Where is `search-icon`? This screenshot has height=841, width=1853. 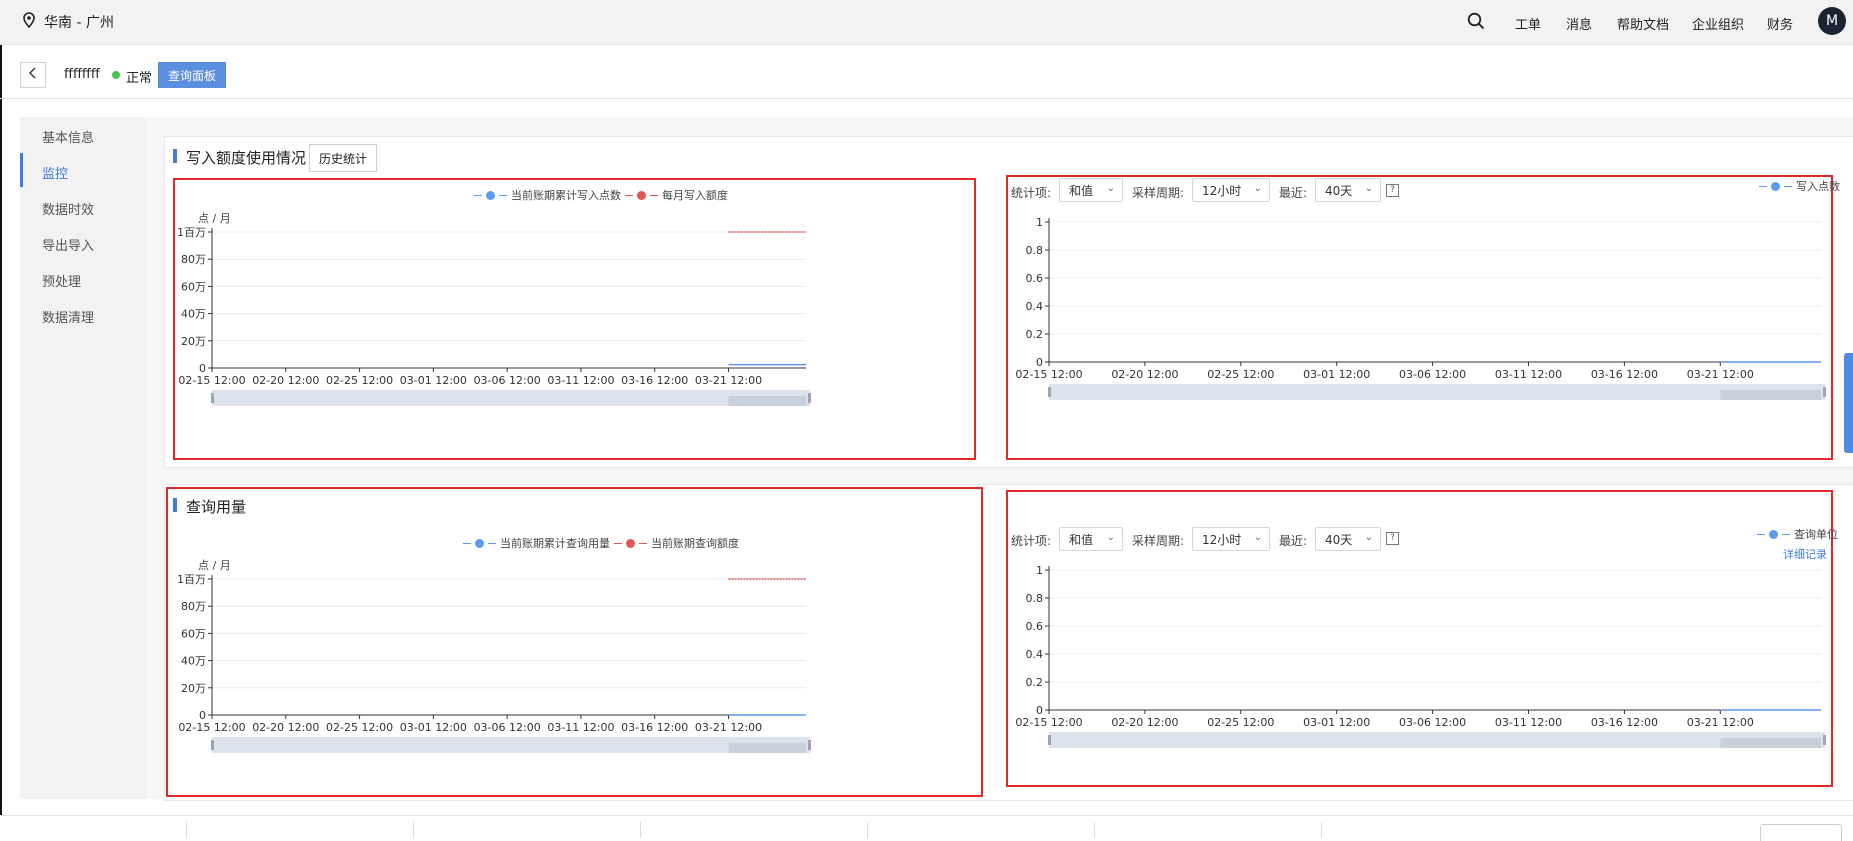 search-icon is located at coordinates (1476, 23).